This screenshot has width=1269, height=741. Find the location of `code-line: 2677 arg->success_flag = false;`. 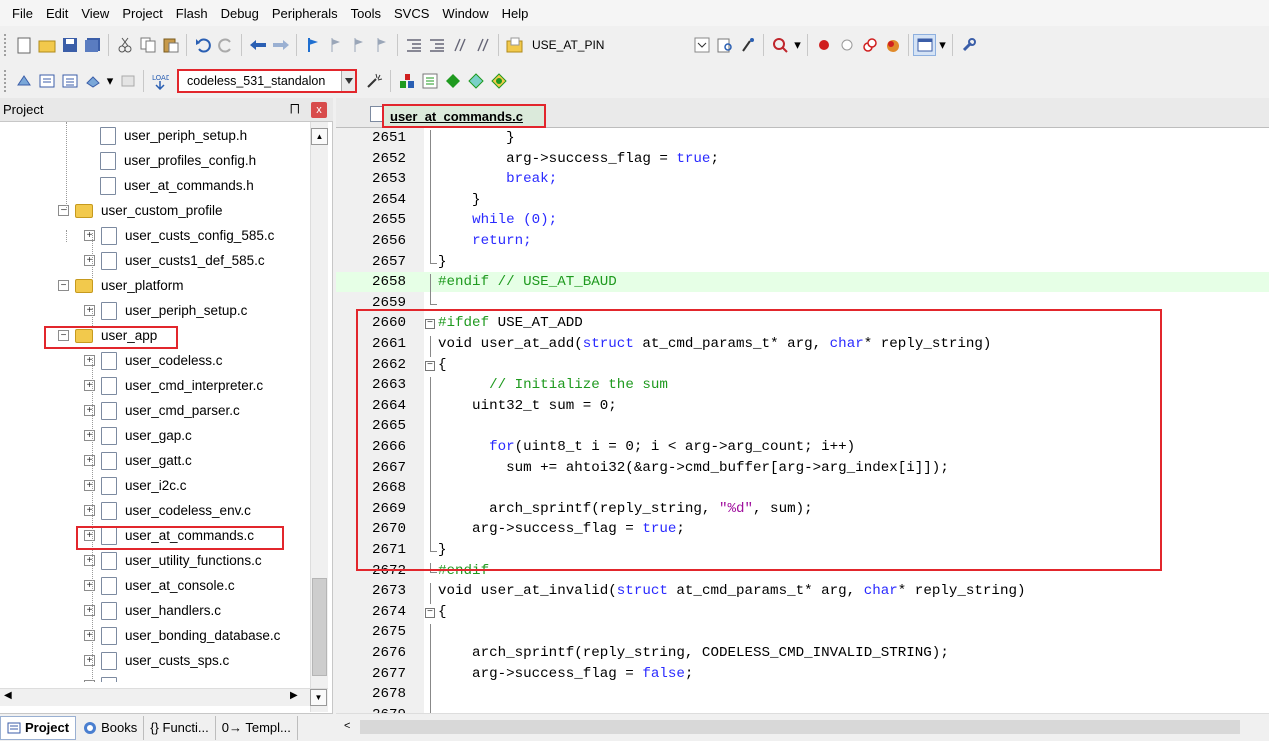

code-line: 2677 arg->success_flag = false; is located at coordinates (802, 675).